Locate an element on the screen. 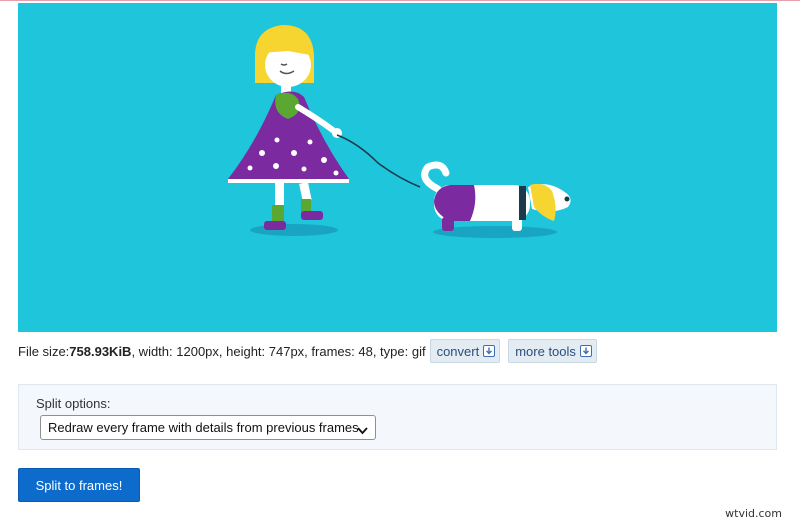 The height and width of the screenshot is (525, 800). split-to-frames-button: Split to frames! is located at coordinates (79, 485).